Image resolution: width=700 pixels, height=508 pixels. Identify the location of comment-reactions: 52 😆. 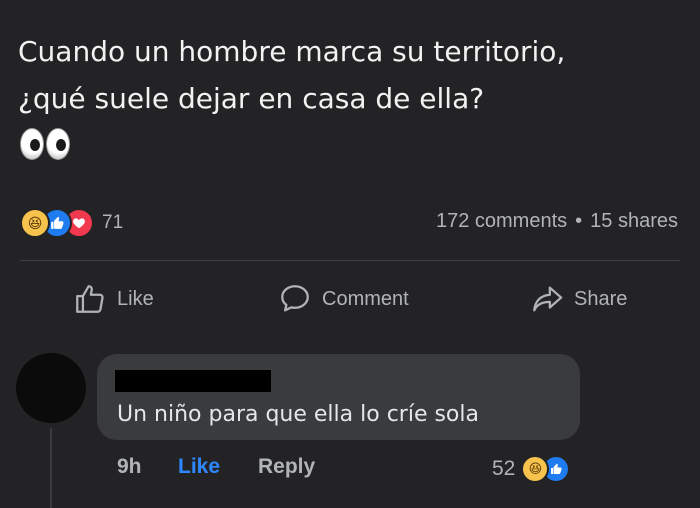
(531, 469).